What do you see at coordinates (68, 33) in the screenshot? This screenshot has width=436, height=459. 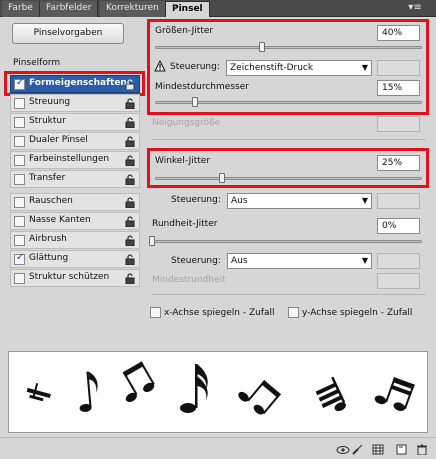 I see `brush-presets-button: Pinselvorgaben` at bounding box center [68, 33].